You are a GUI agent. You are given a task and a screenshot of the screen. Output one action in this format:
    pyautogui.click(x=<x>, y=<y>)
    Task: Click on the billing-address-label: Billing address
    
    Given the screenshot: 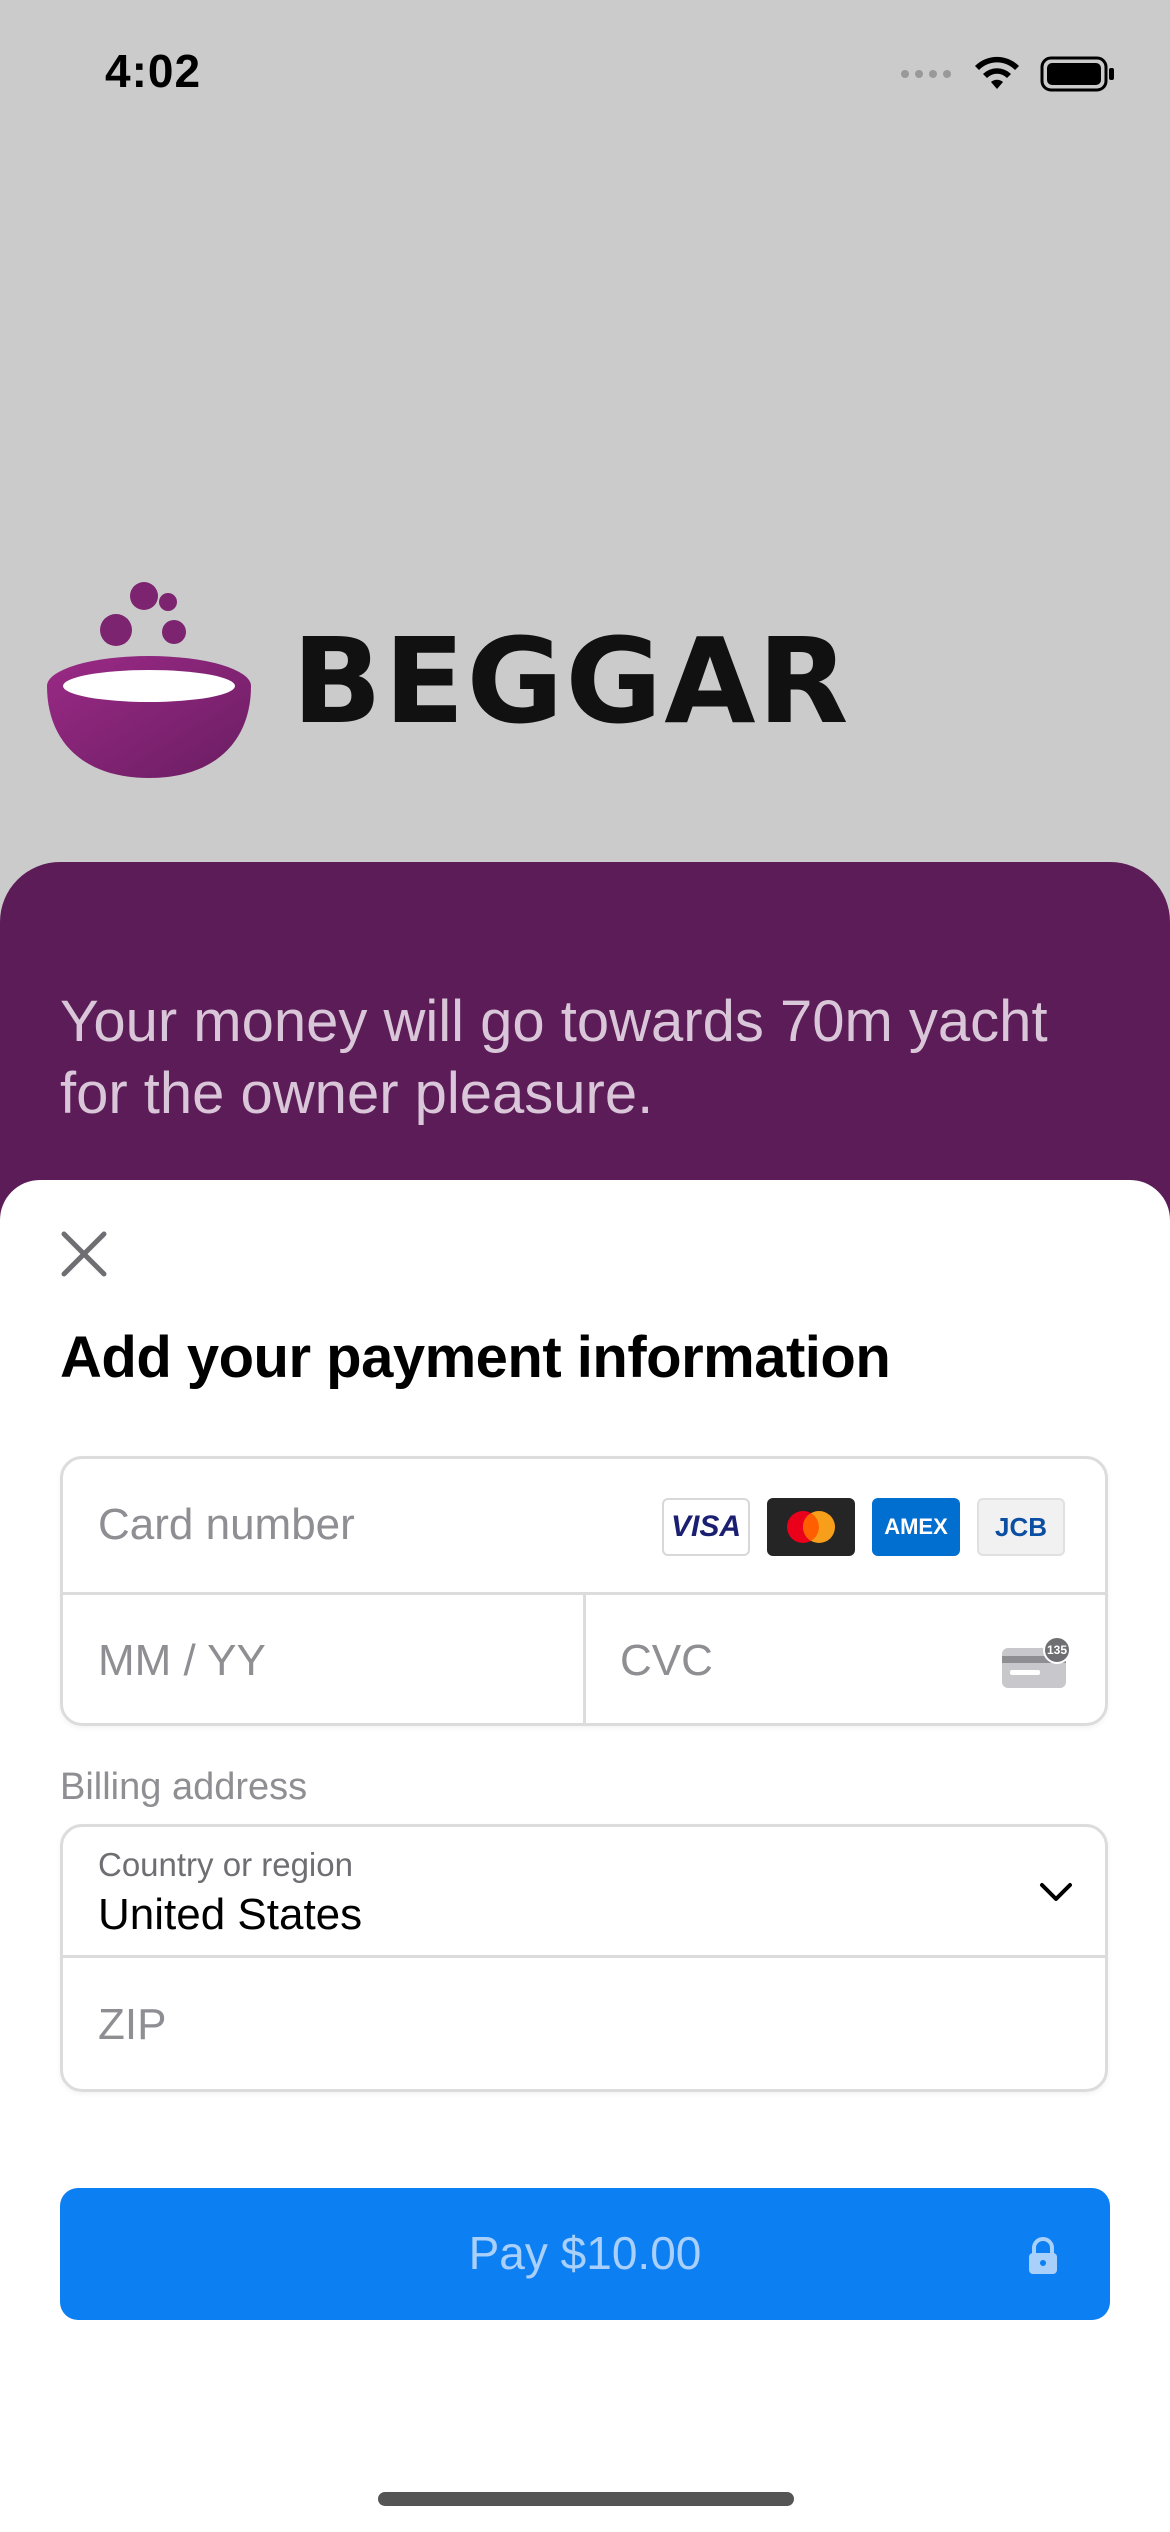 What is the action you would take?
    pyautogui.click(x=184, y=1787)
    